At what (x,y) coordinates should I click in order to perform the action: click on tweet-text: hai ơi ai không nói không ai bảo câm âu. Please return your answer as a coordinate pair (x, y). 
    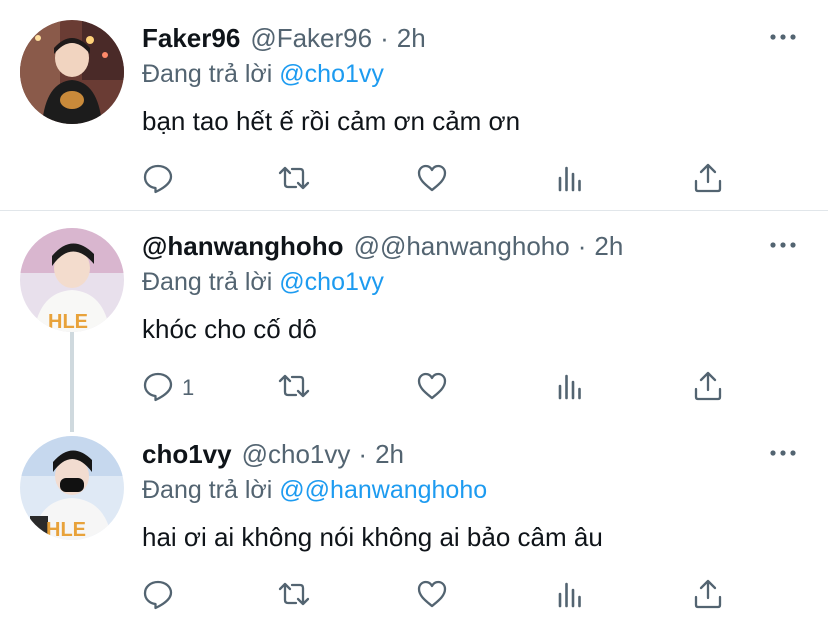
    Looking at the image, I should click on (372, 537).